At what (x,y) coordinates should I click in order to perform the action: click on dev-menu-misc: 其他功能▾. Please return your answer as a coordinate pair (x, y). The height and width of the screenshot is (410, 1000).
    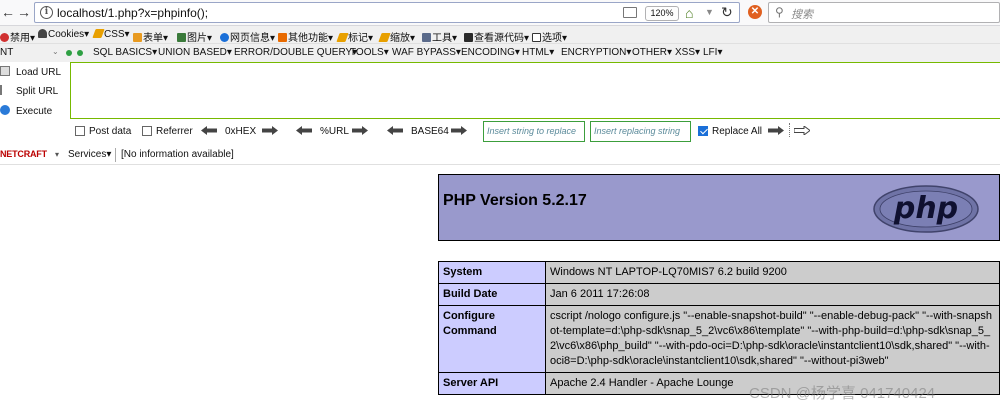
    Looking at the image, I should click on (305, 36).